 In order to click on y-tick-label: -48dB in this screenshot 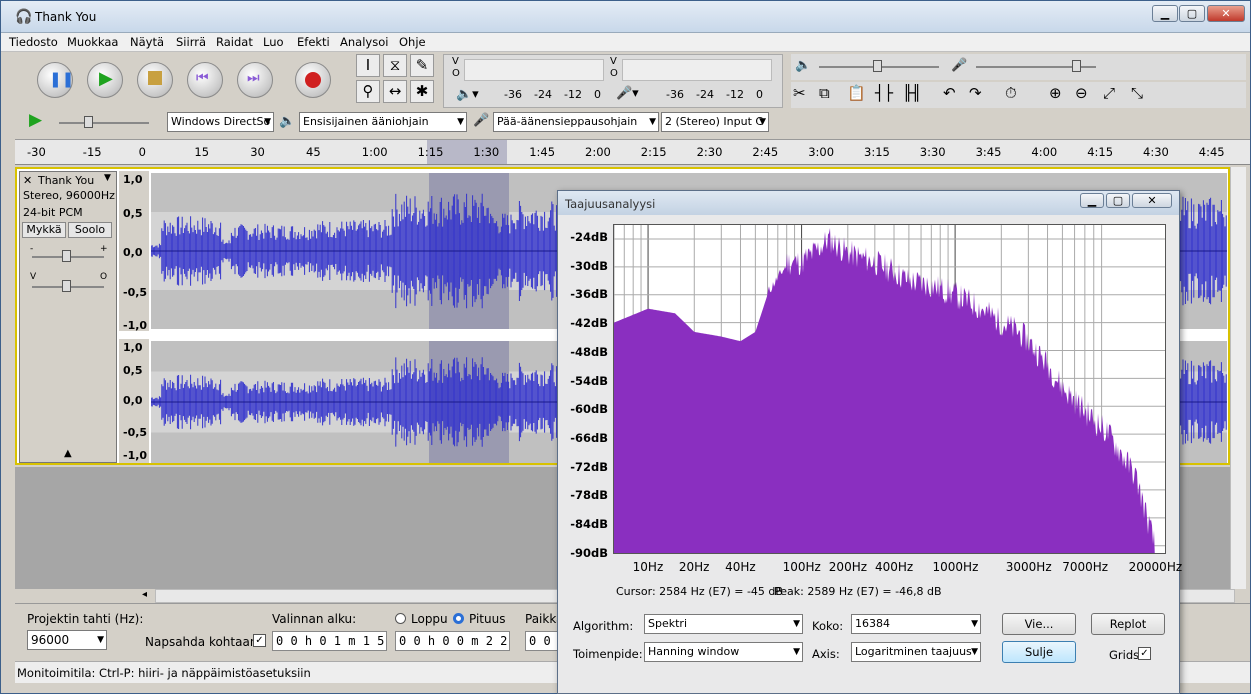, I will do `click(589, 351)`.